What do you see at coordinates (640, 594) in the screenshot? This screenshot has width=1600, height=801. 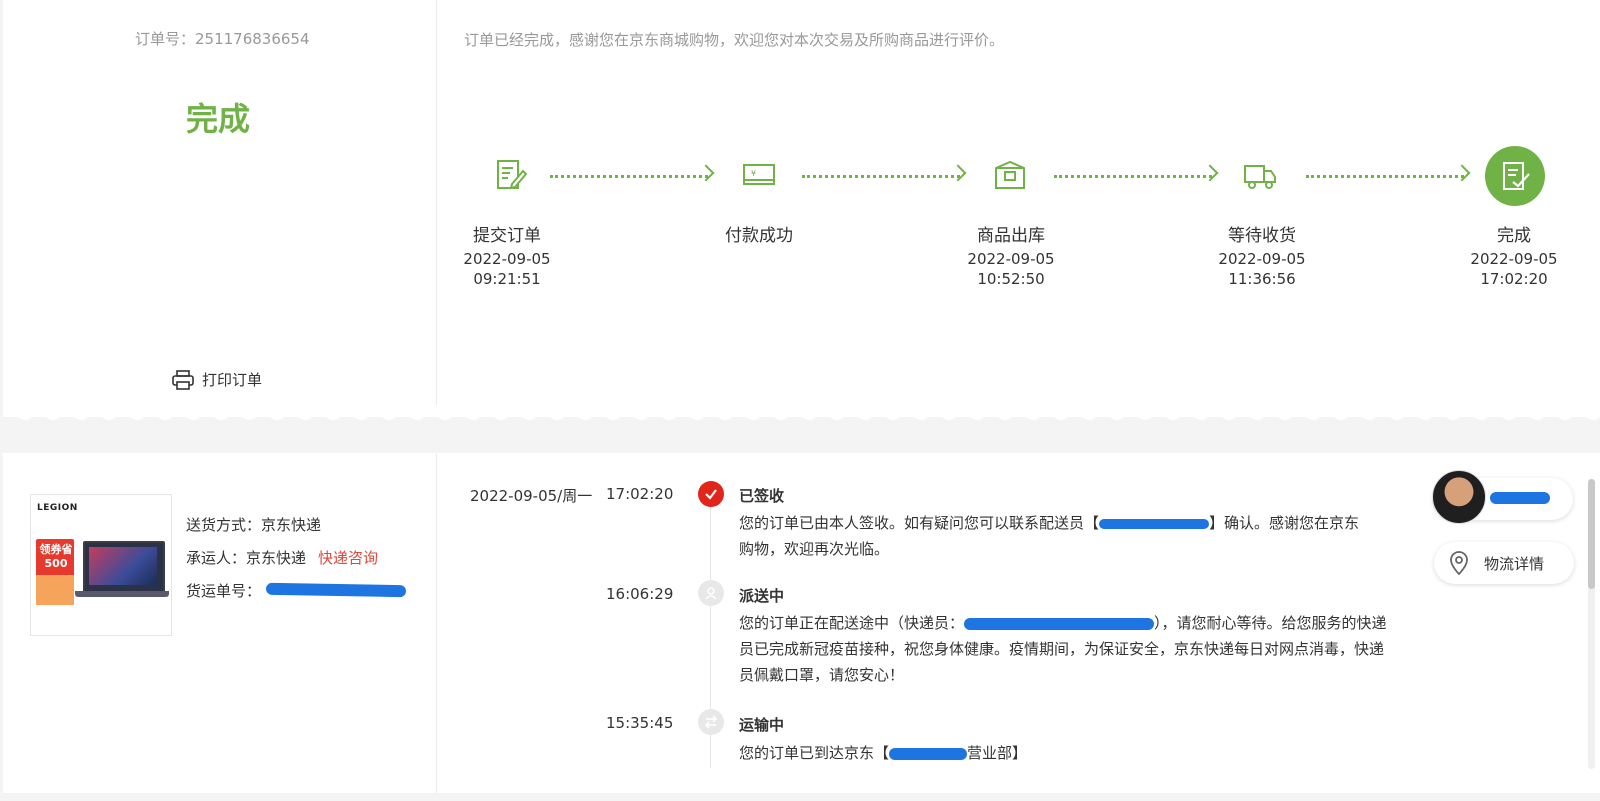 I see `log-time: 16:06:29` at bounding box center [640, 594].